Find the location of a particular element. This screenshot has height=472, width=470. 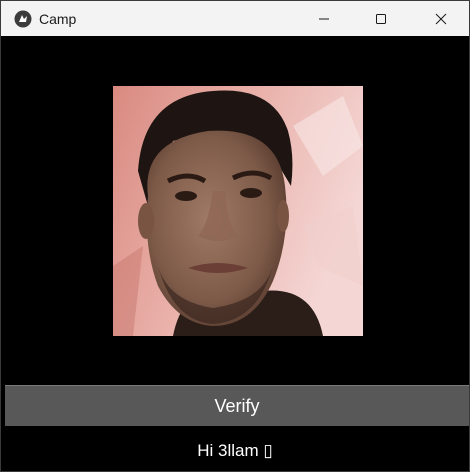

close-button is located at coordinates (441, 18).